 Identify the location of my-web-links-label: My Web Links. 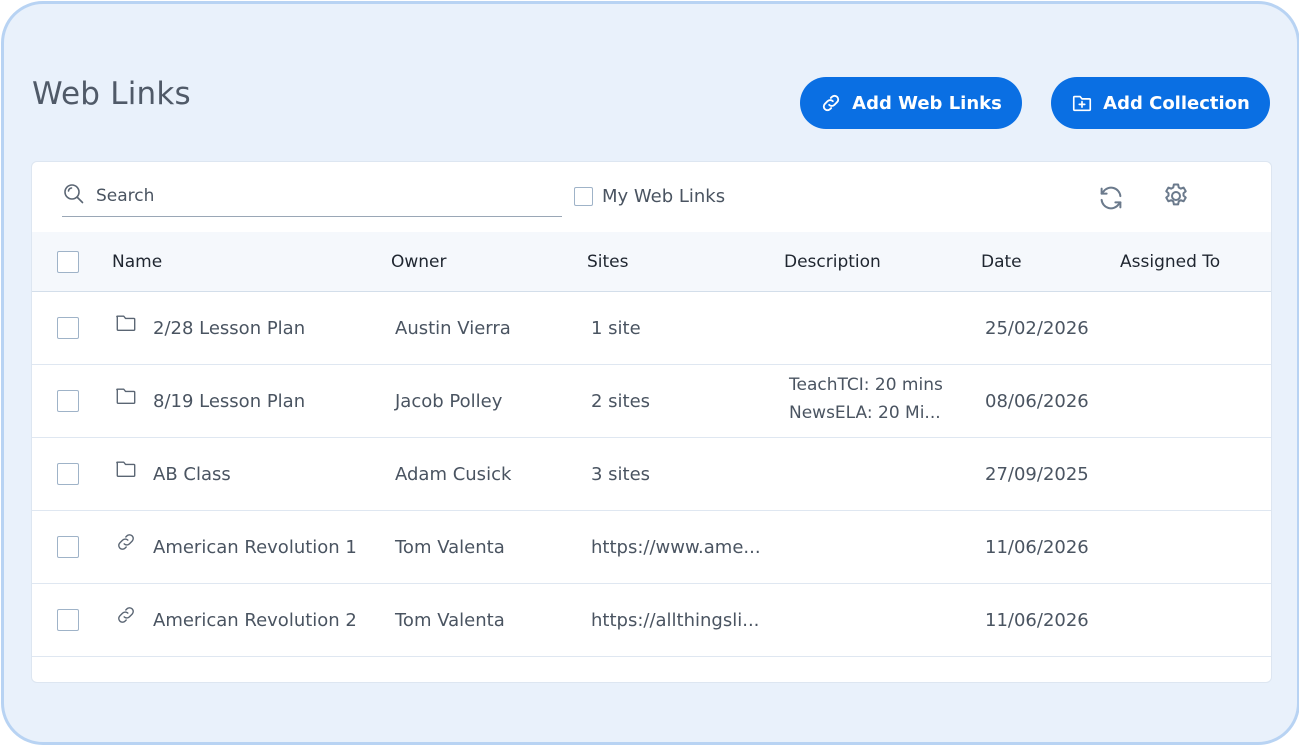
(664, 196).